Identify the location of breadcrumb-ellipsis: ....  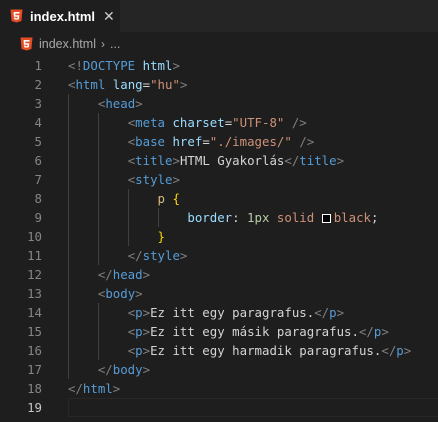
(115, 44).